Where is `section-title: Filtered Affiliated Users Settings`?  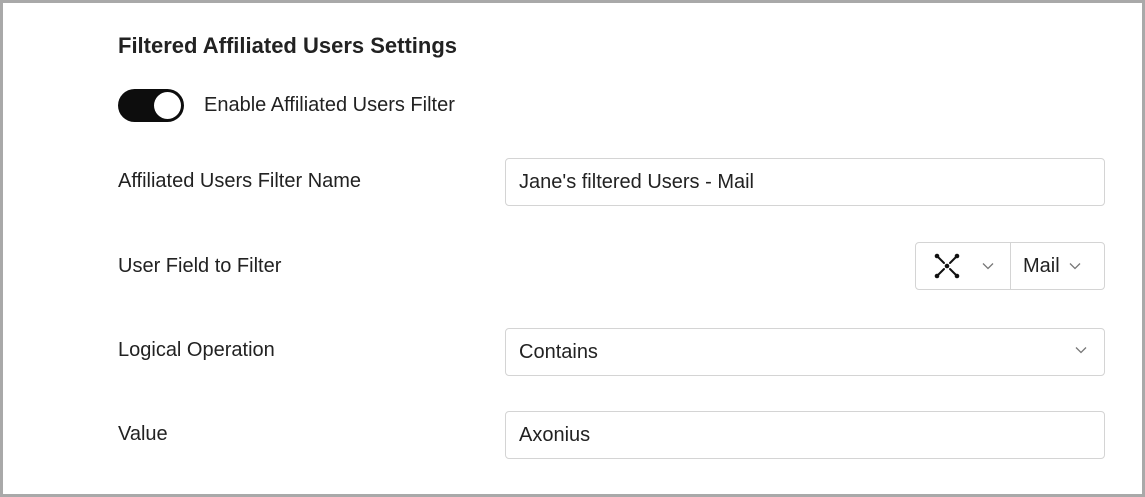
section-title: Filtered Affiliated Users Settings is located at coordinates (288, 45).